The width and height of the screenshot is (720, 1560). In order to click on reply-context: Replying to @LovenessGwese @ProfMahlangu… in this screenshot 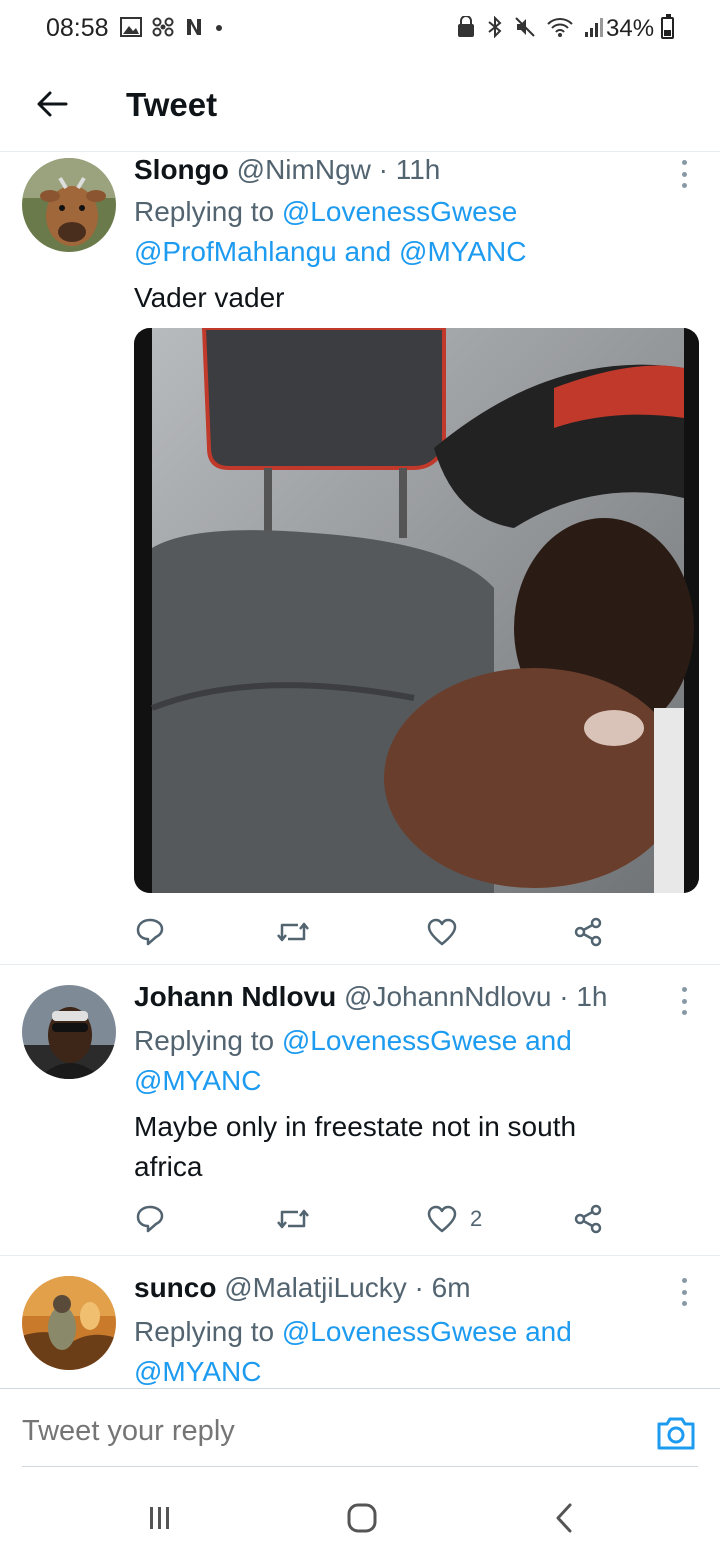, I will do `click(414, 232)`.